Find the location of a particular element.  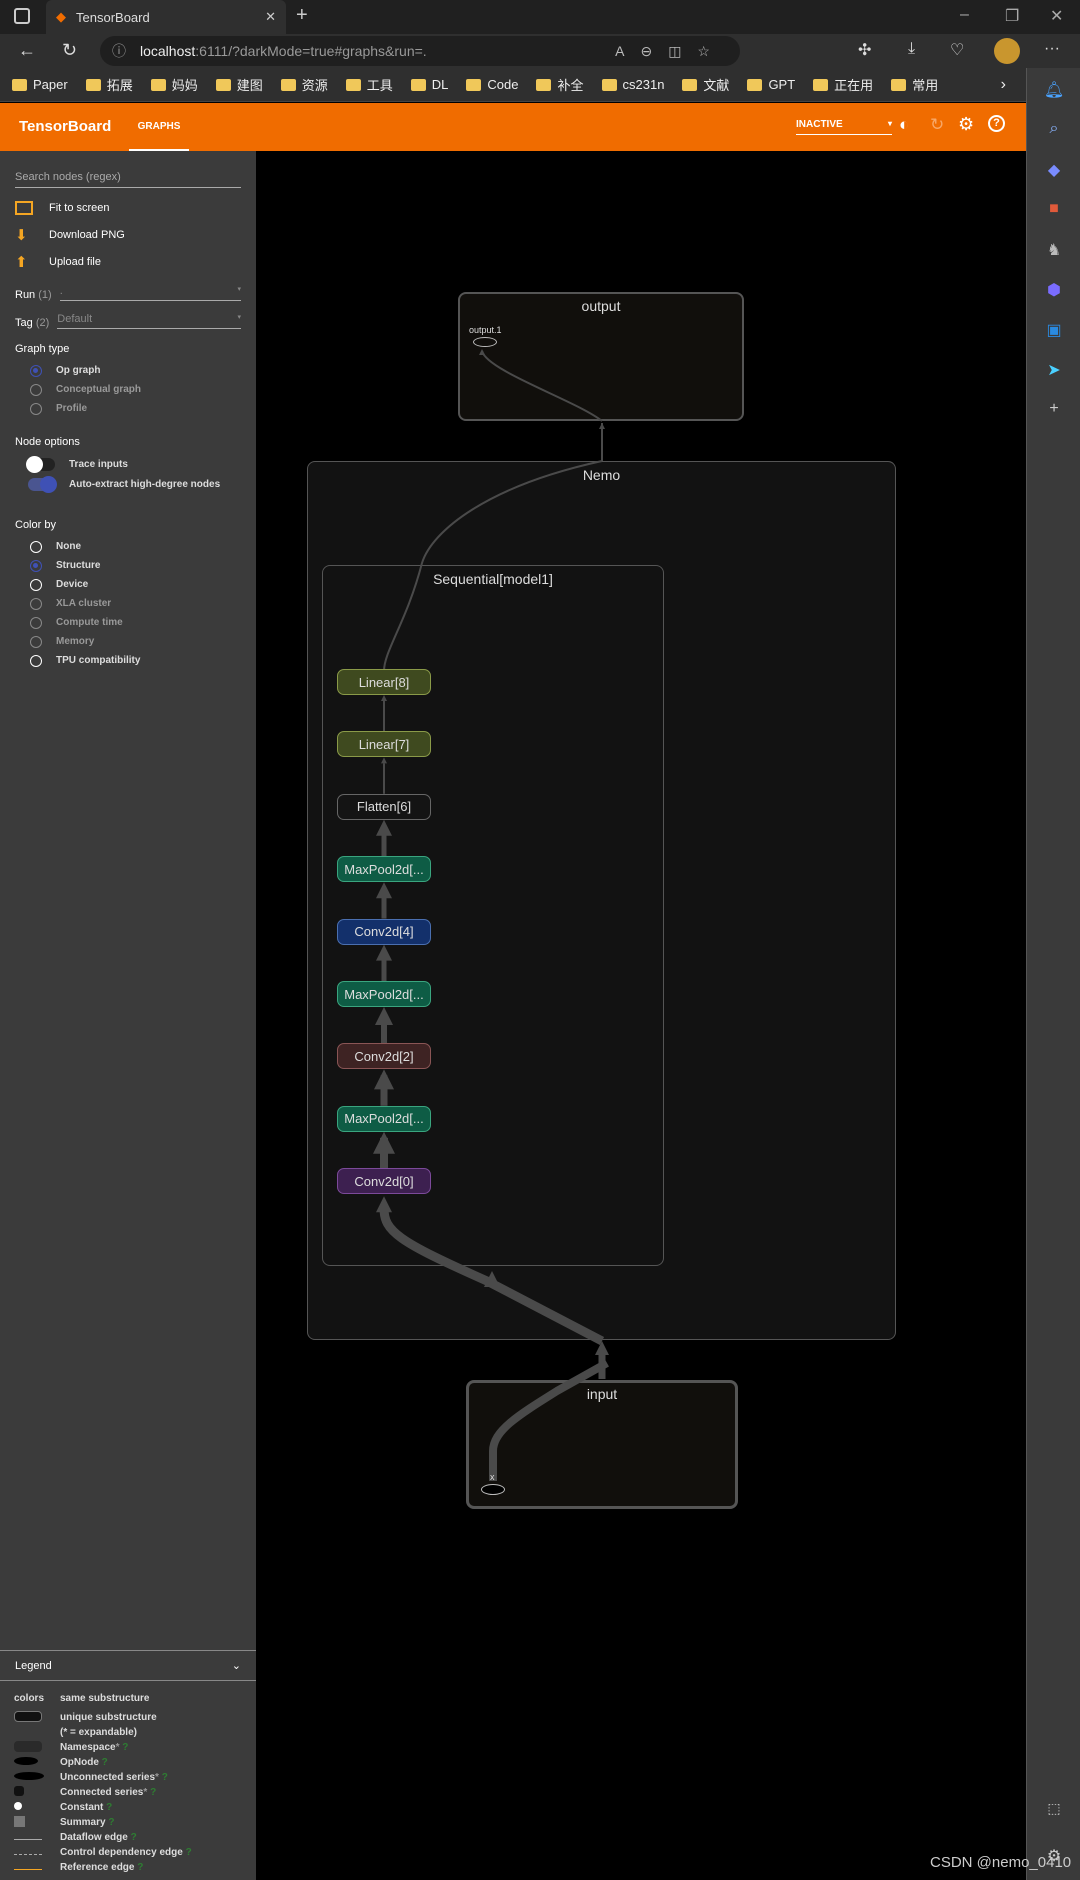

radio-color-tpu: TPU compatibility is located at coordinates (128, 660).